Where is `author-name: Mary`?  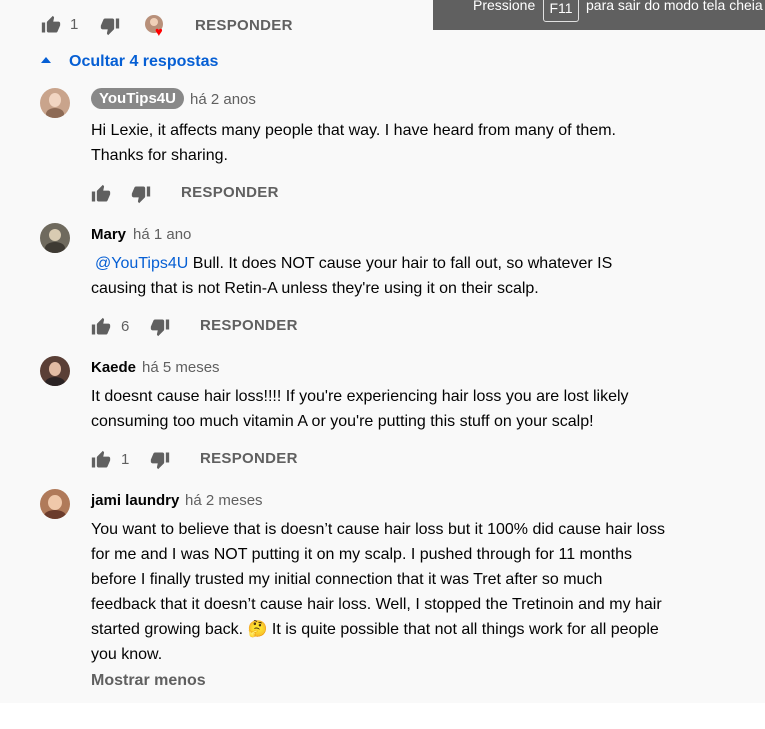
author-name: Mary is located at coordinates (108, 234).